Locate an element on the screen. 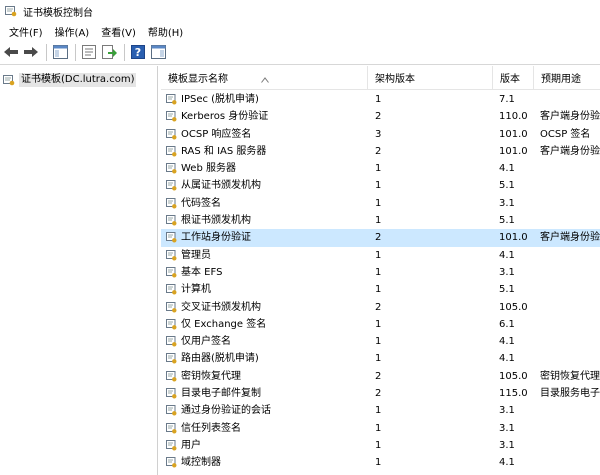 The width and height of the screenshot is (600, 475). properties-icon is located at coordinates (89, 52).